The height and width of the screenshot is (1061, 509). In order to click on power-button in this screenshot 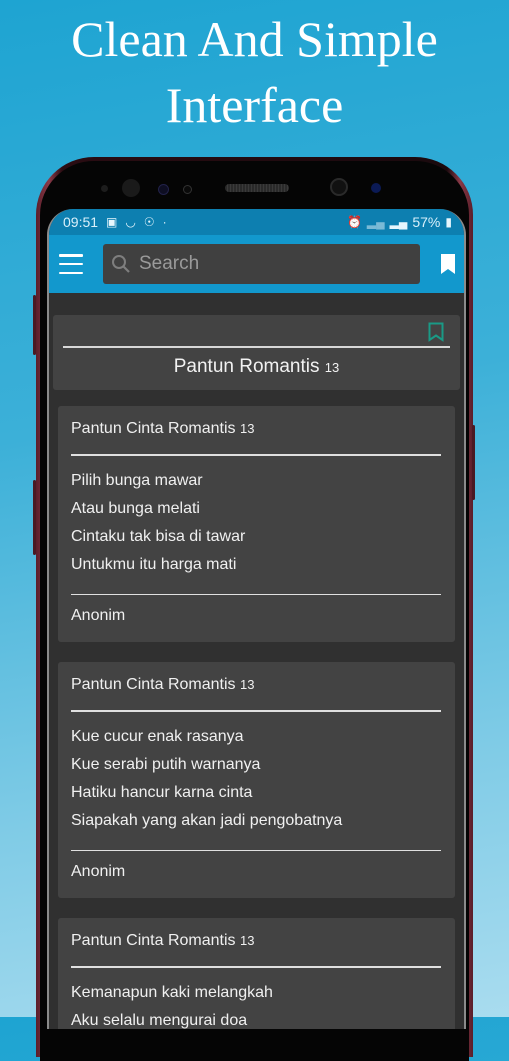, I will do `click(473, 462)`.